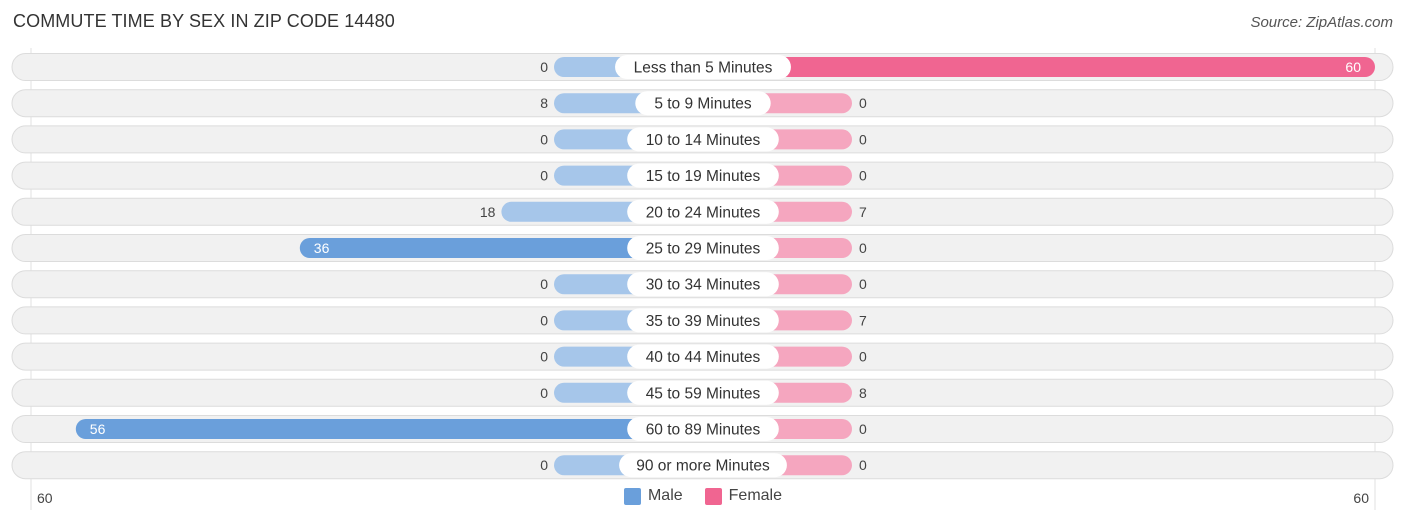 Image resolution: width=1406 pixels, height=522 pixels. I want to click on legend-item-female: Female, so click(743, 496).